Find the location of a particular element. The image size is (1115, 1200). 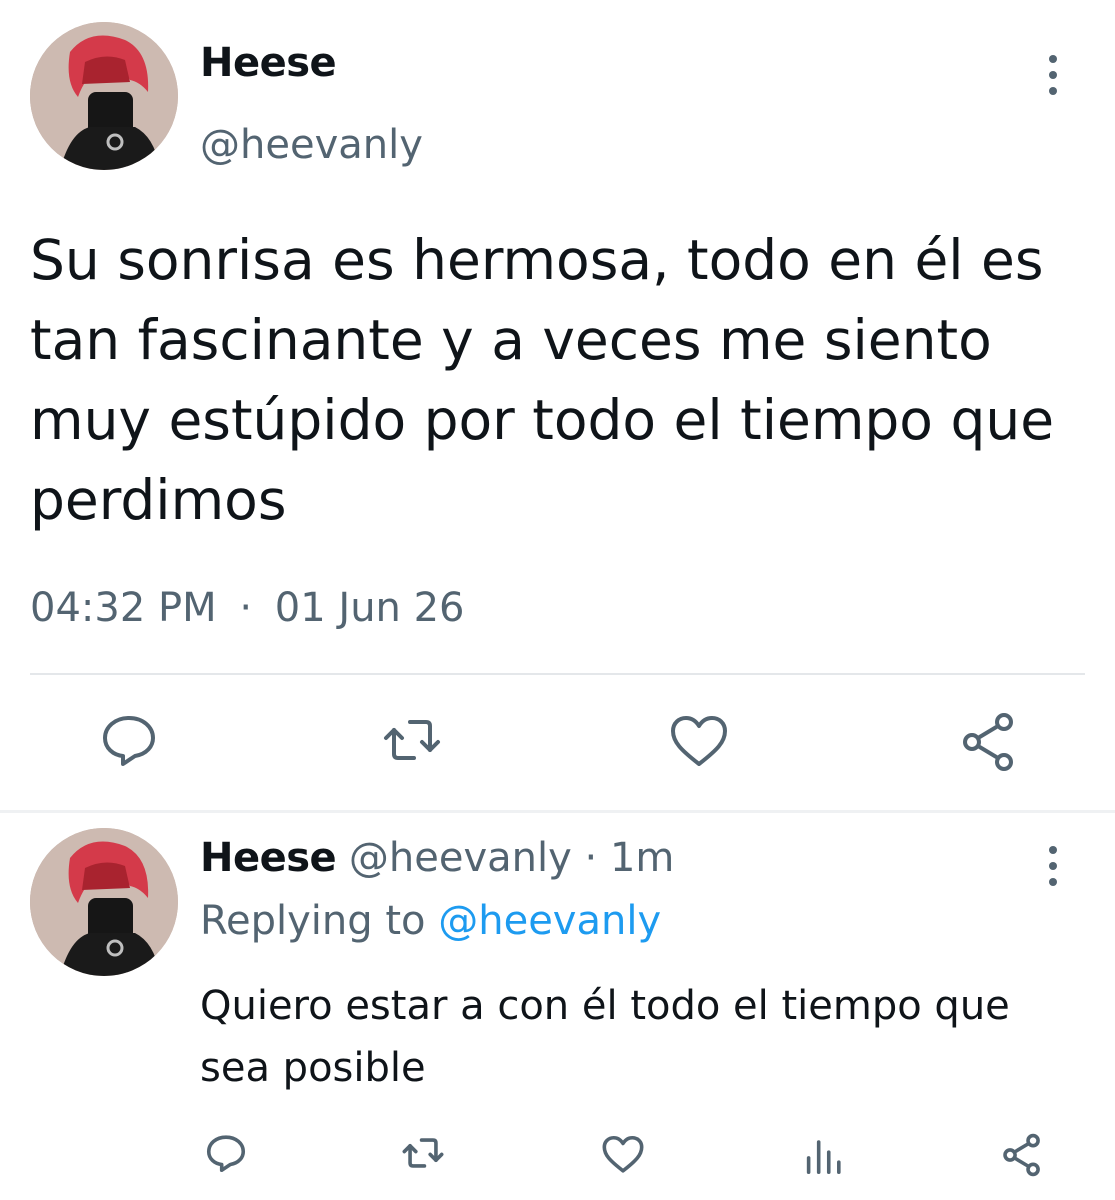

author-avatar is located at coordinates (104, 96).